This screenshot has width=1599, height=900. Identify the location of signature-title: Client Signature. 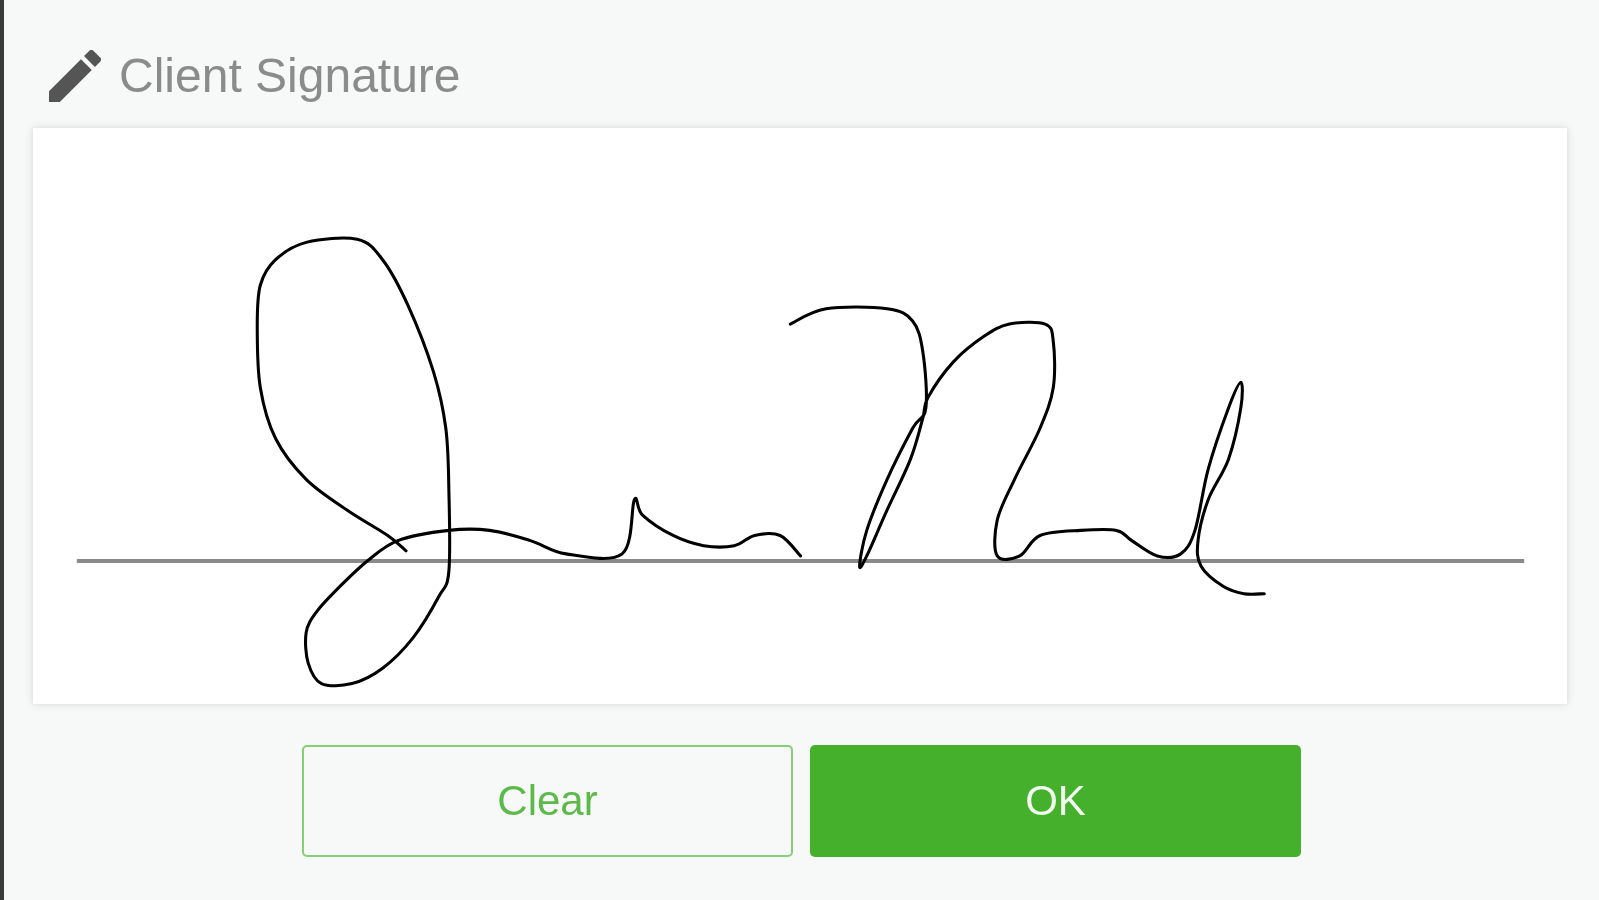
(290, 76).